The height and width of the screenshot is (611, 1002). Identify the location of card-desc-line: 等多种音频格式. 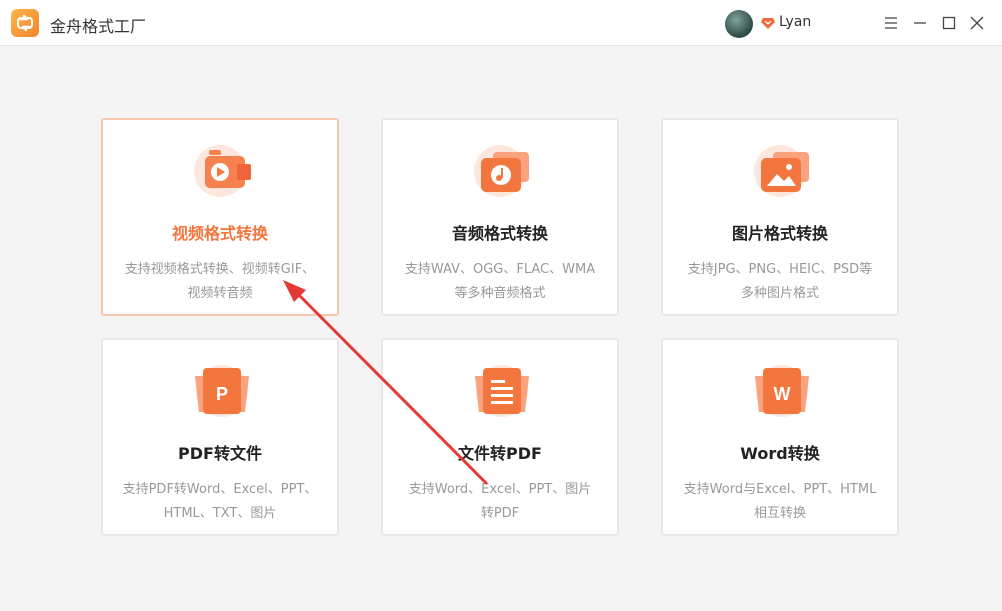
(500, 293).